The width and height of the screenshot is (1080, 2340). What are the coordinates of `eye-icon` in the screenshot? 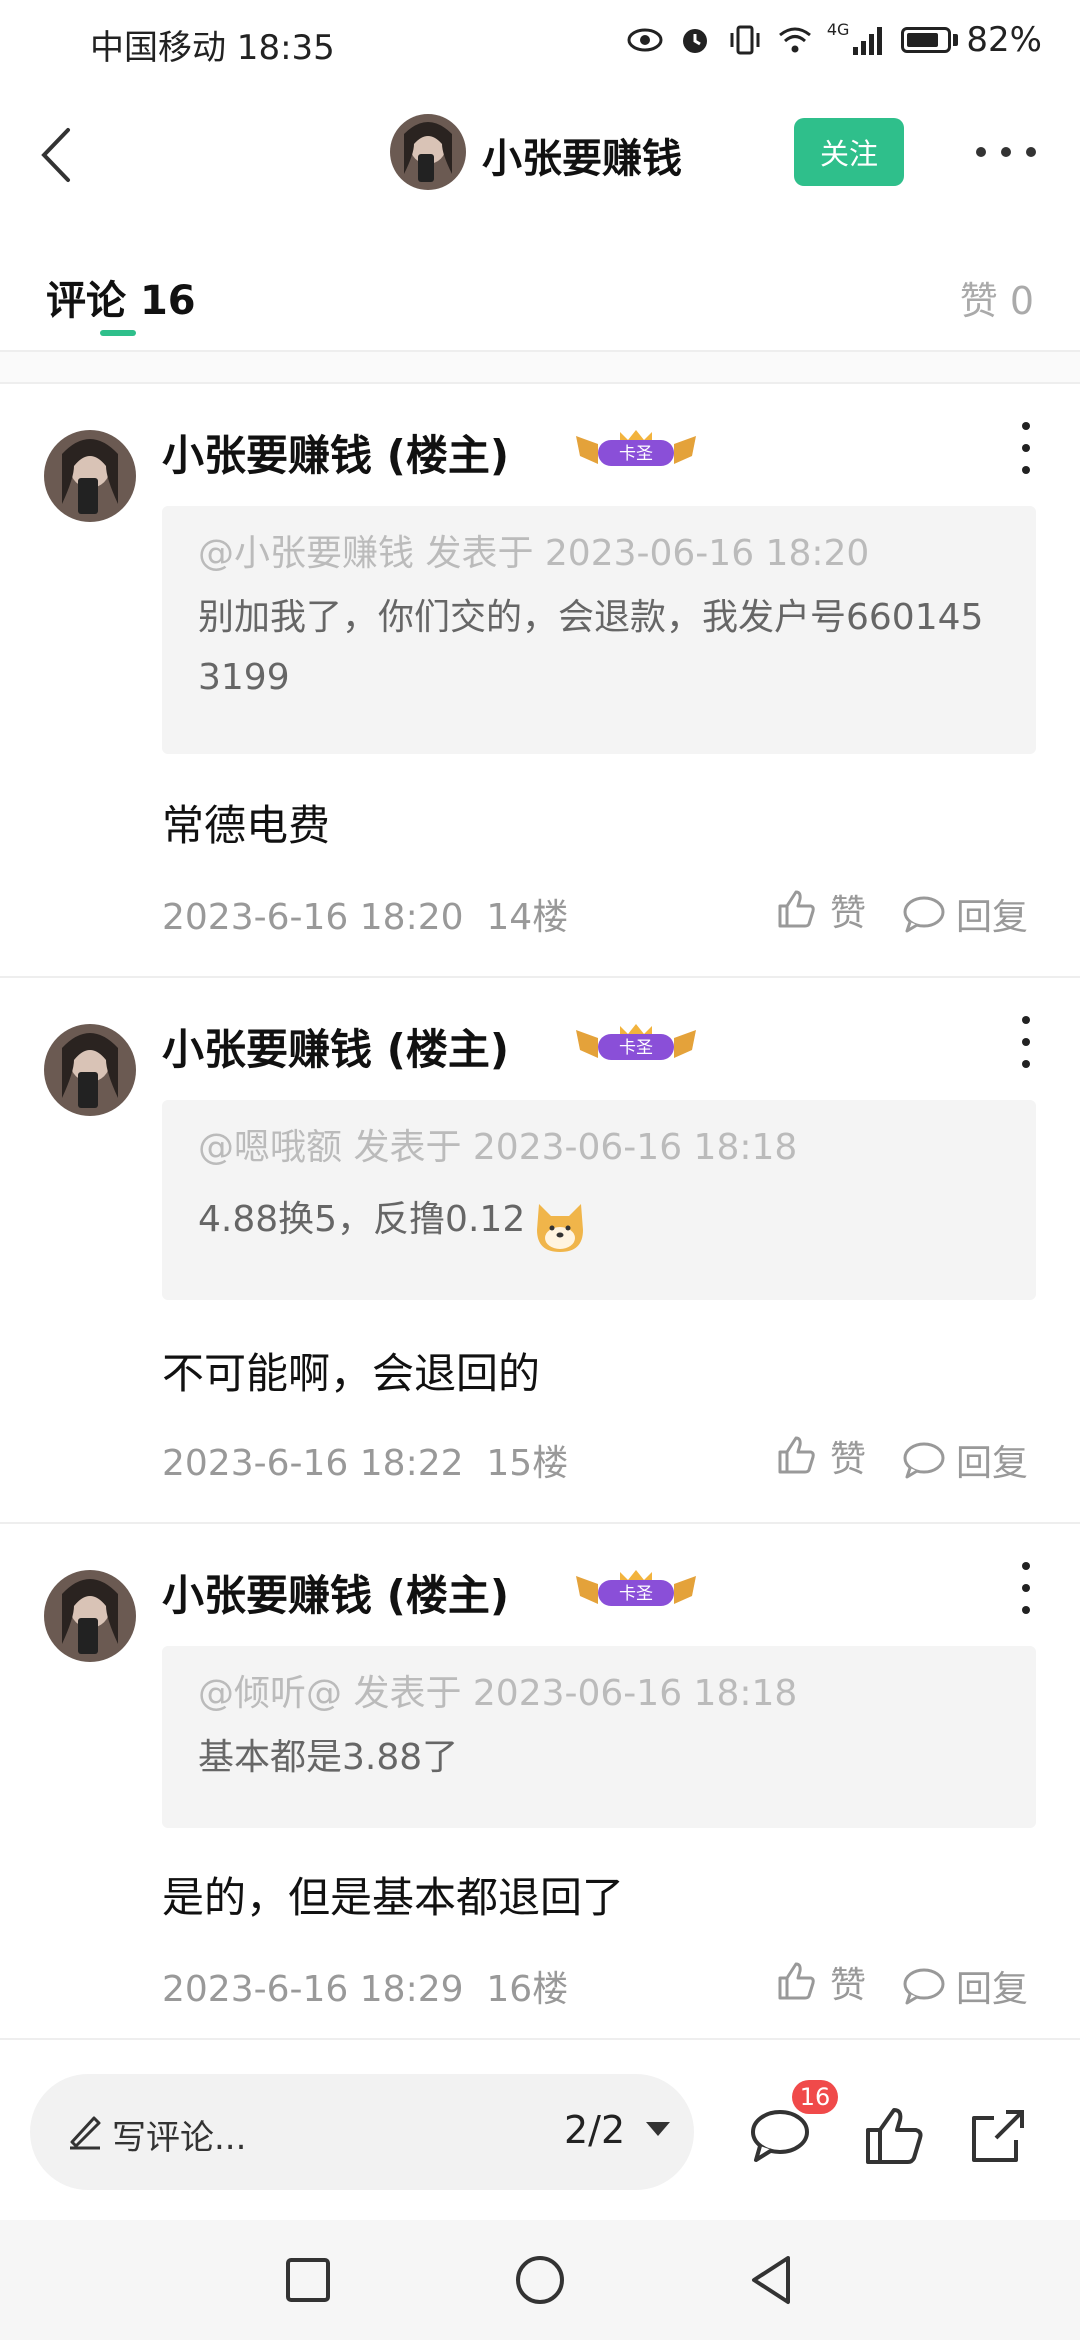 It's located at (645, 40).